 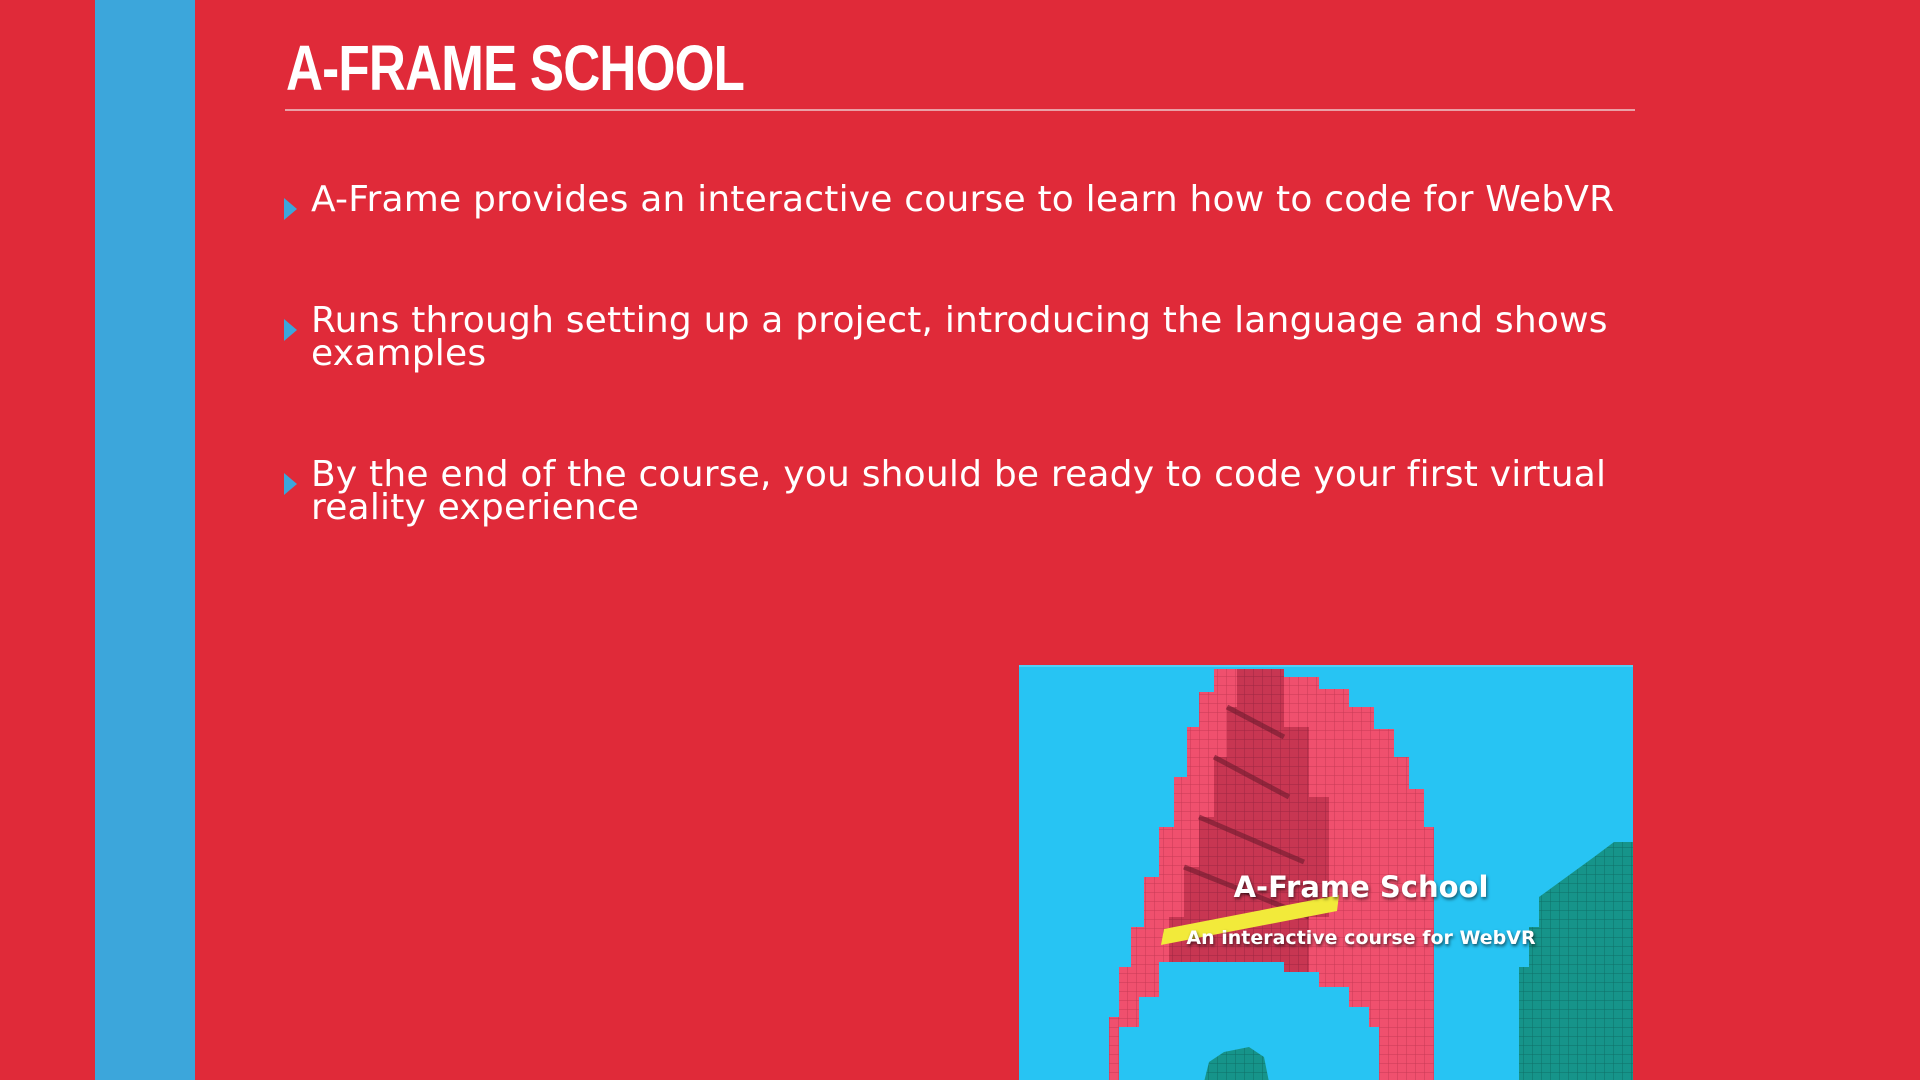 What do you see at coordinates (1361, 938) in the screenshot?
I see `promo-subtitle: An interactive course for WebVR` at bounding box center [1361, 938].